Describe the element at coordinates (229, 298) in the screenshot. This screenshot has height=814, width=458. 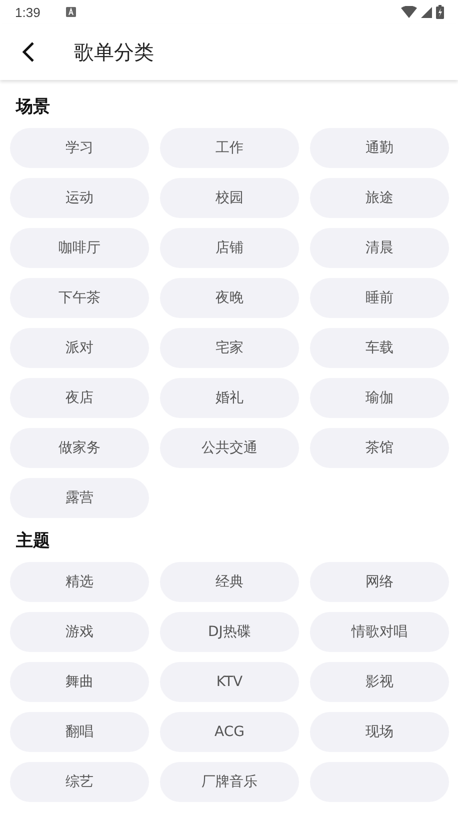
I see `category-chip: 夜晚` at that location.